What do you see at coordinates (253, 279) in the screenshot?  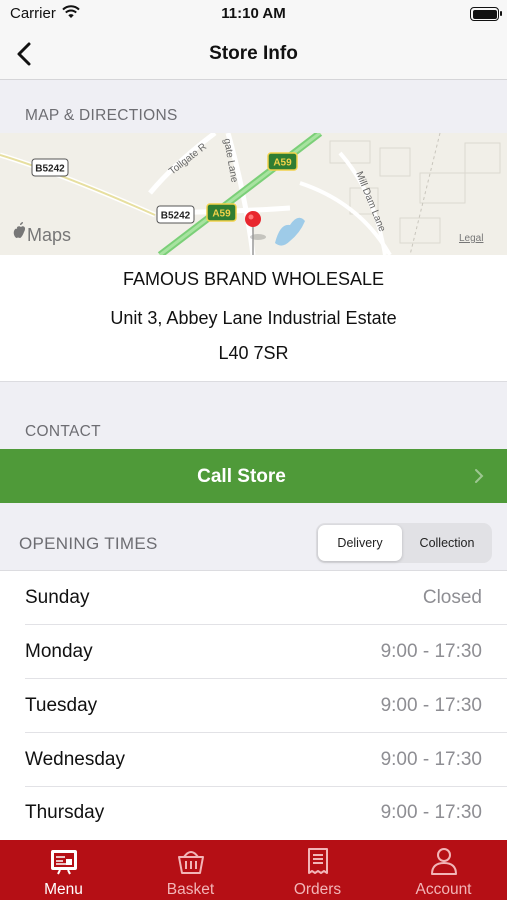 I see `store-name: FAMOUS BRAND WHOLESALE` at bounding box center [253, 279].